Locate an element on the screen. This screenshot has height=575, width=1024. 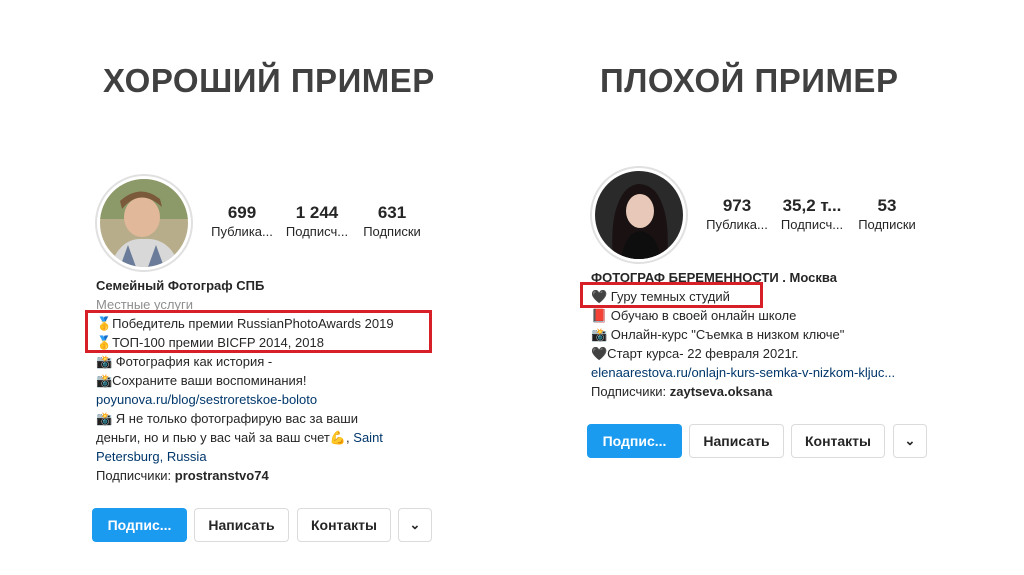
bio-line: 📸Сохраните ваши воспоминания! is located at coordinates (201, 380).